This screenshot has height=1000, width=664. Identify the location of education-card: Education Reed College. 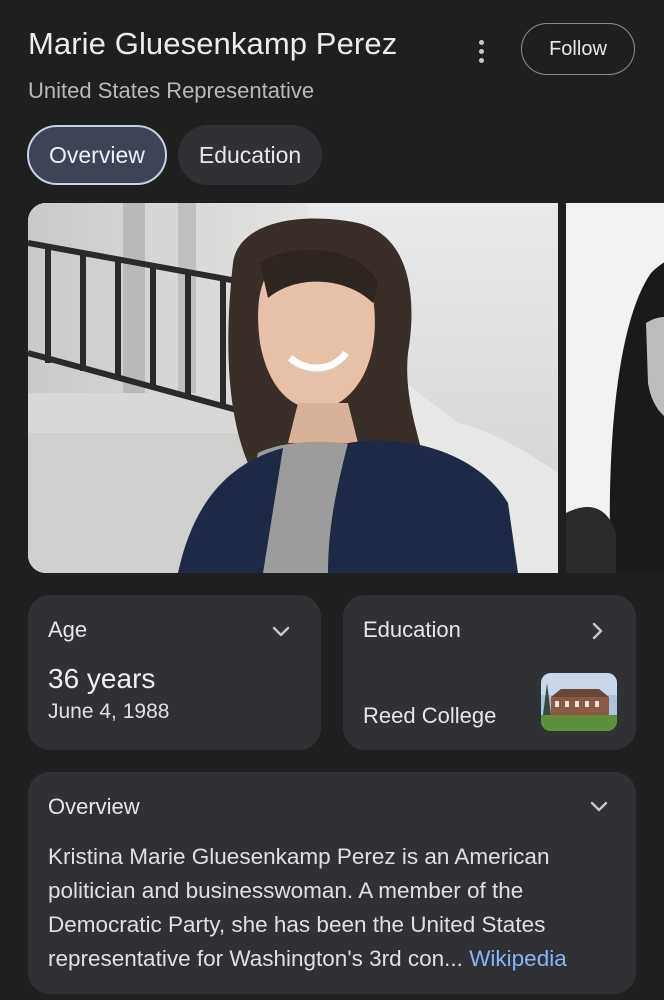
(489, 672).